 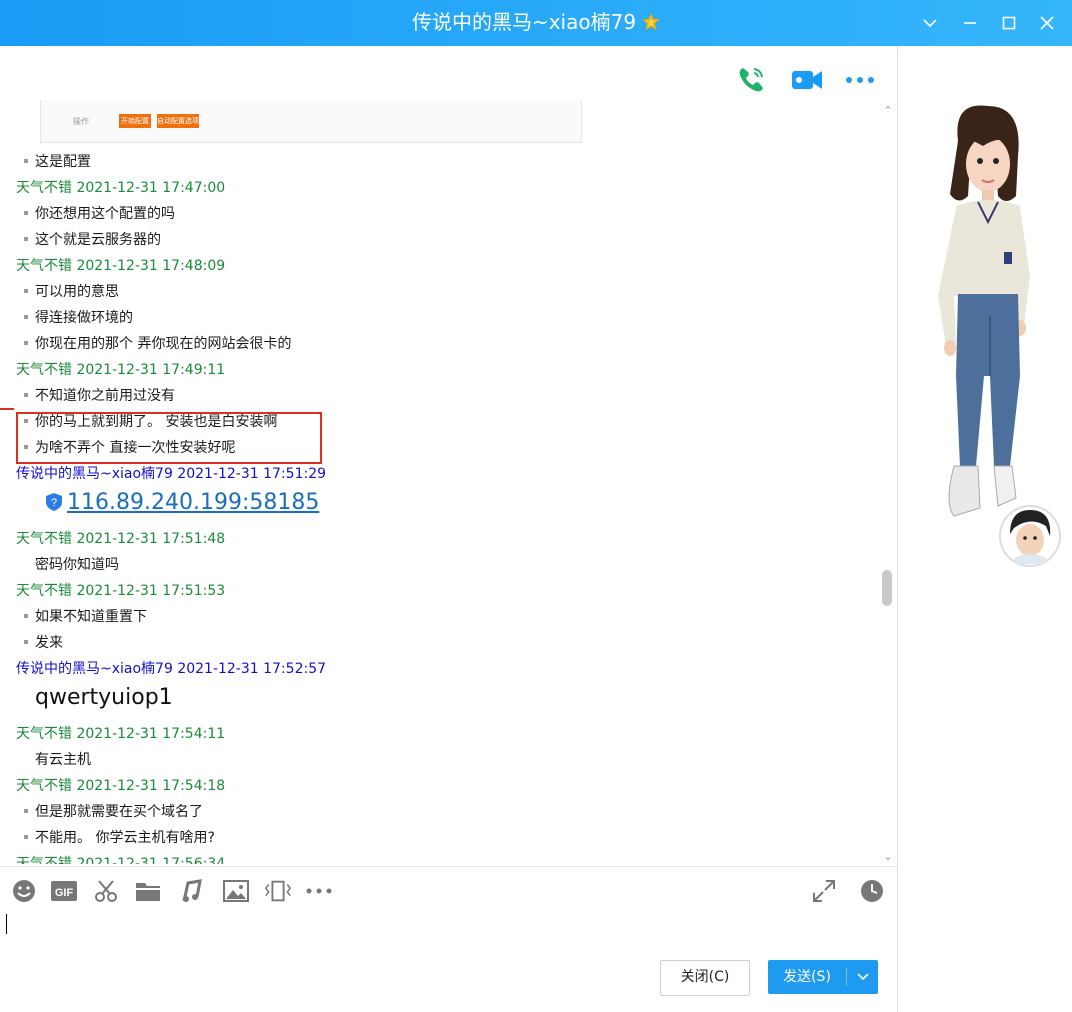 What do you see at coordinates (121, 860) in the screenshot?
I see `sender-header-friend: 天气不错 2021-12-31 17:56:34` at bounding box center [121, 860].